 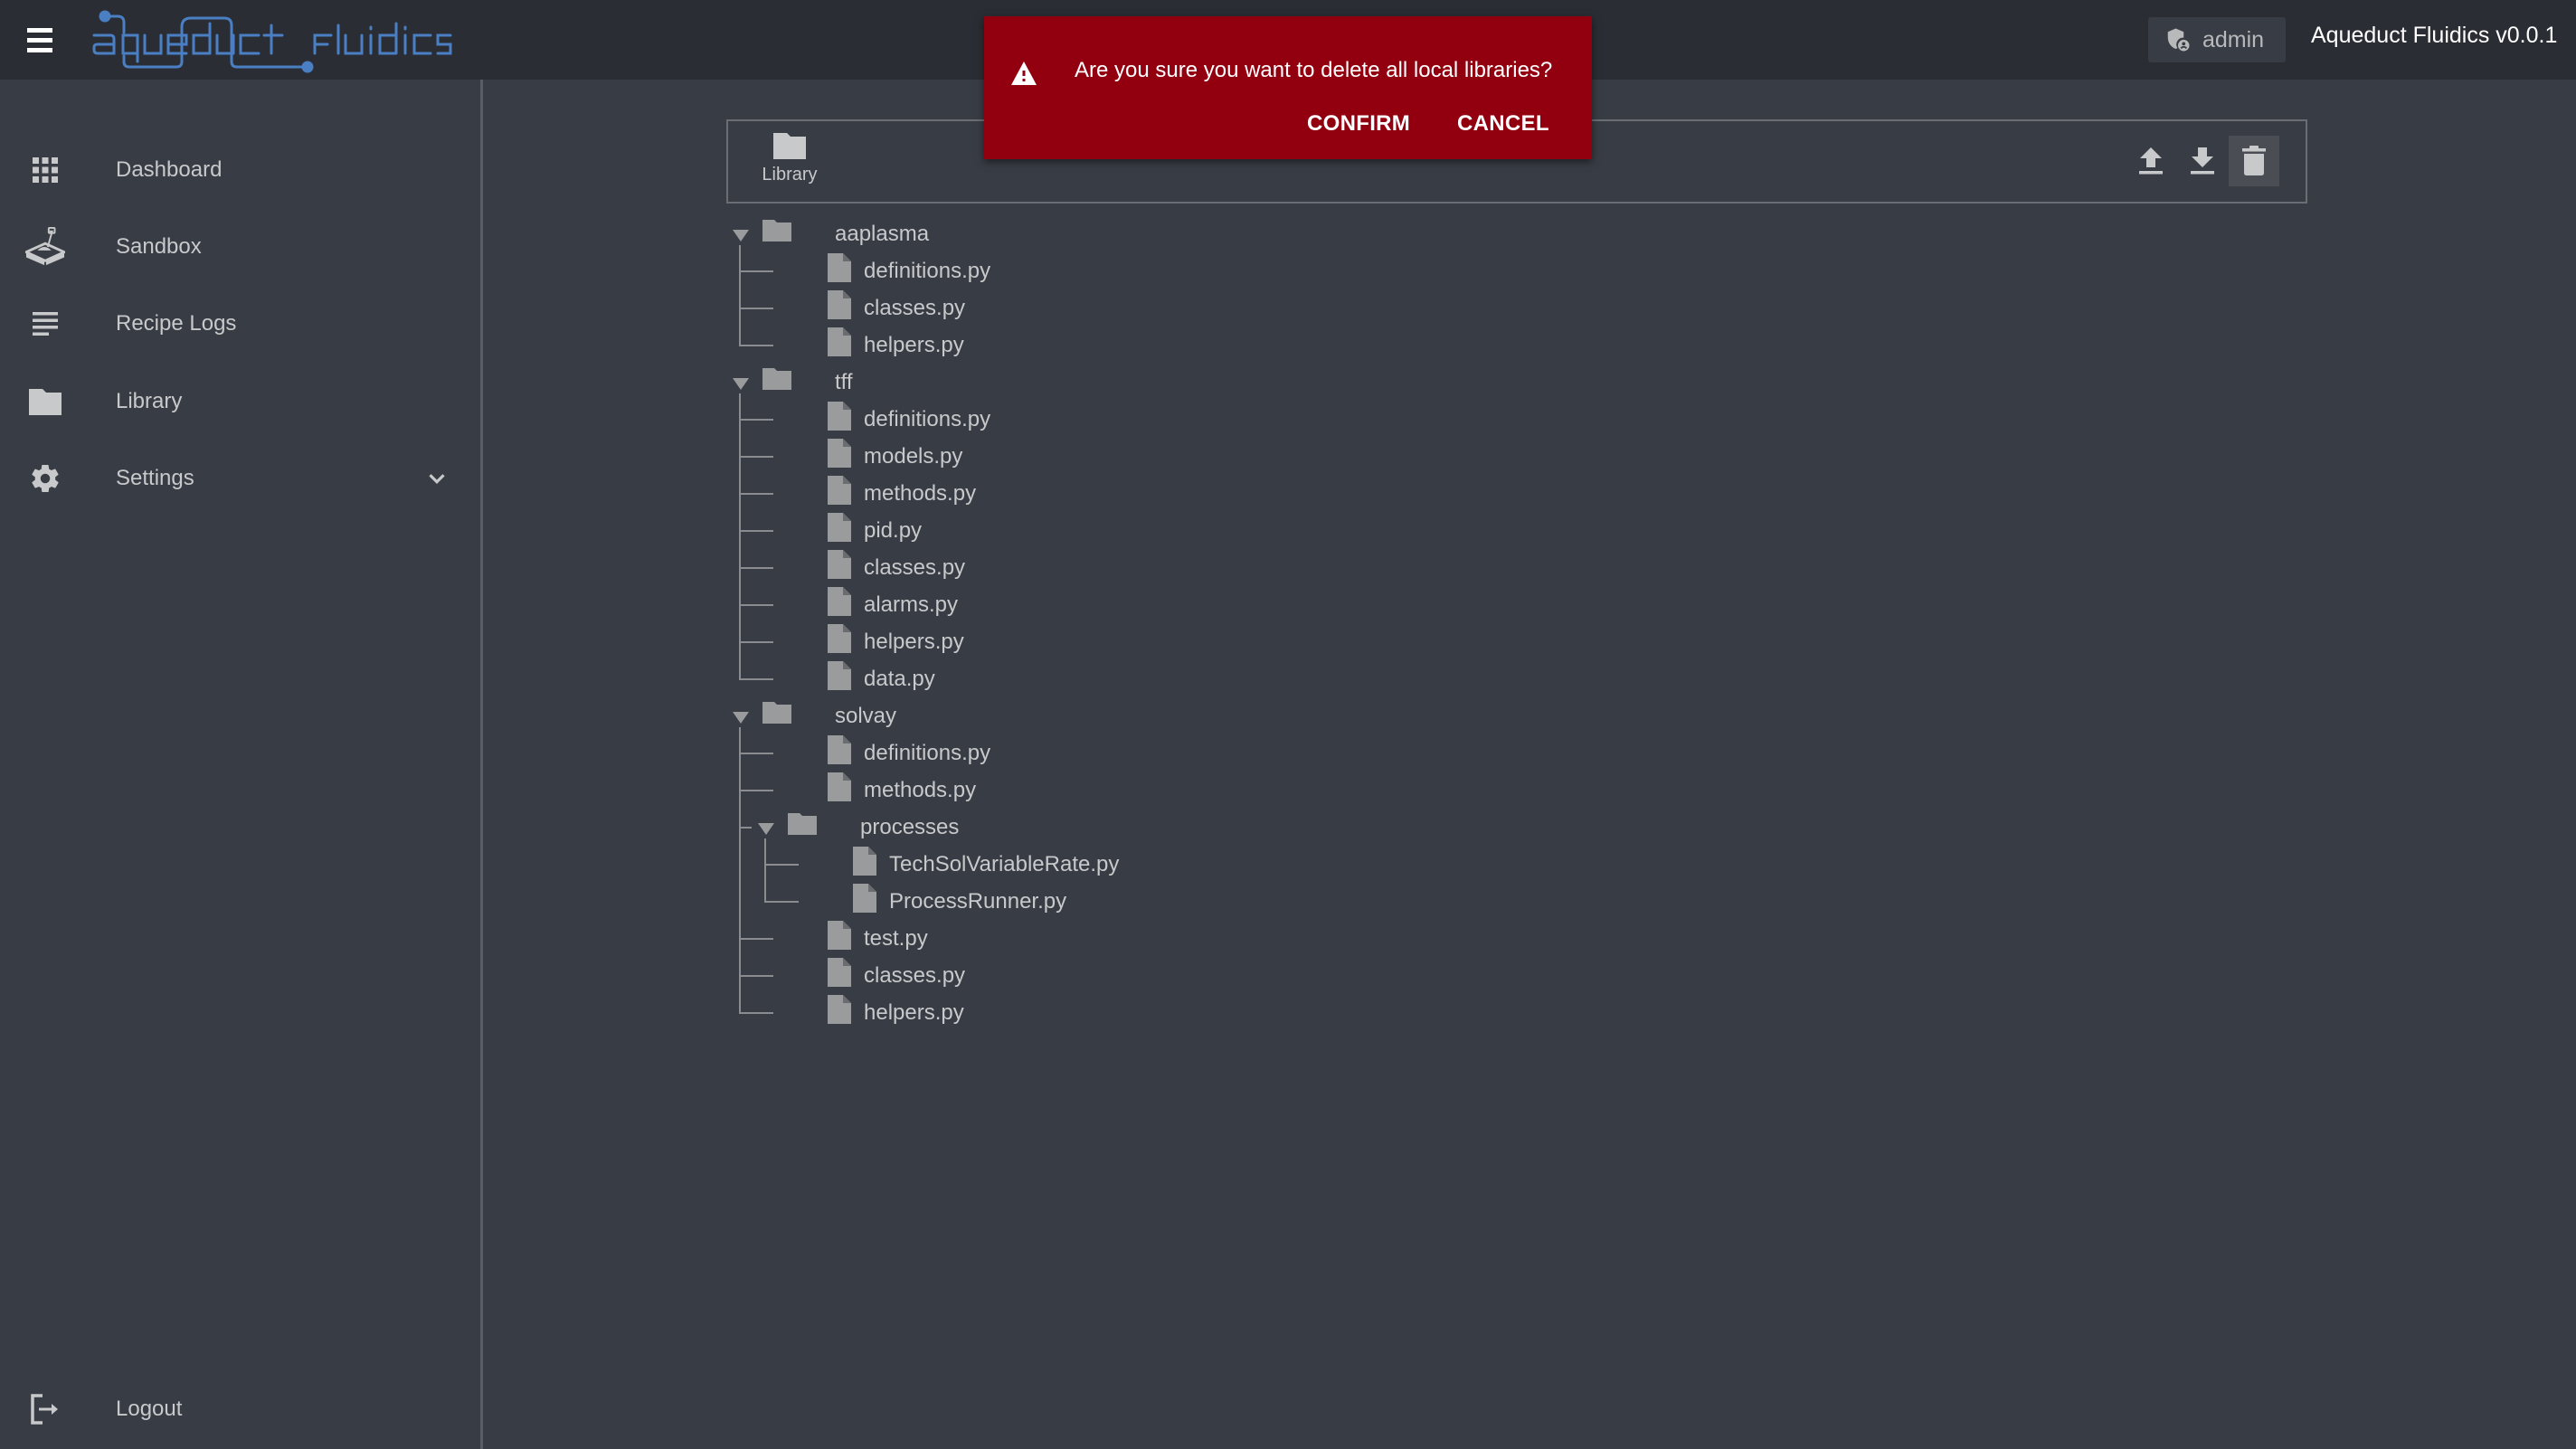 I want to click on tree-file-row: ProcessRunner.py, so click(x=960, y=902).